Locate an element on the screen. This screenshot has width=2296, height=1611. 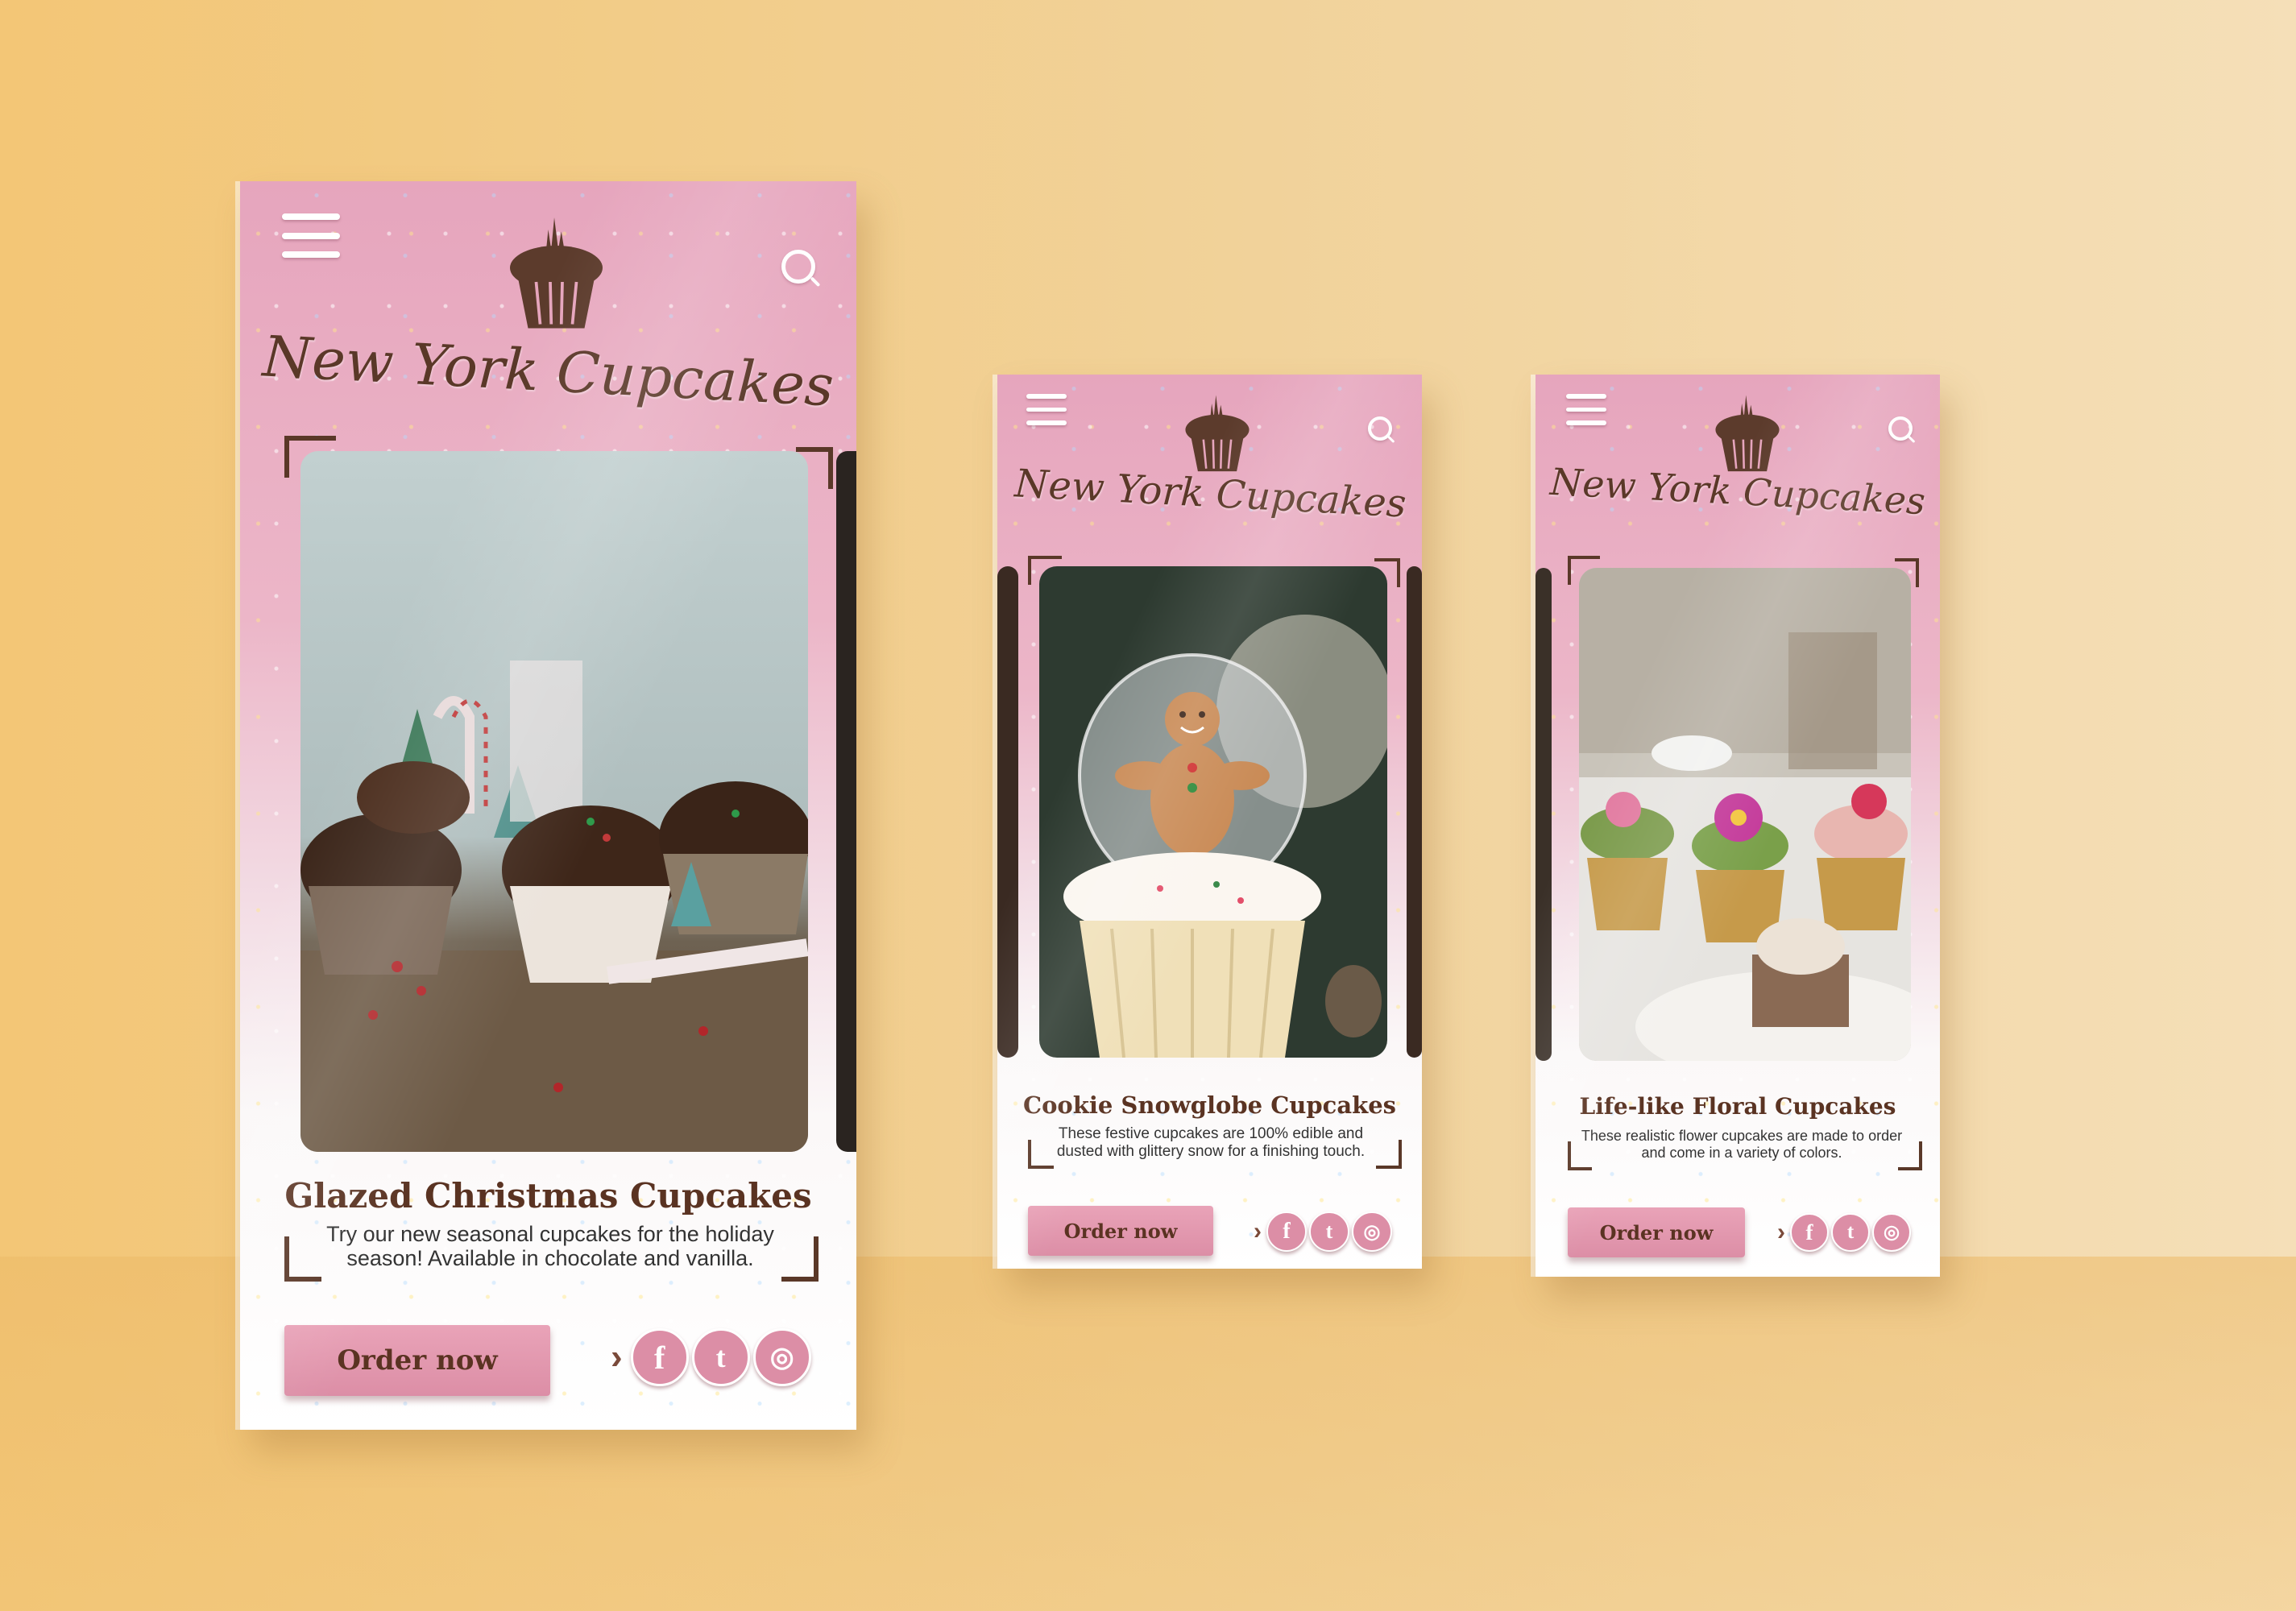
product-photo-floral-cupcakes is located at coordinates (1745, 814).